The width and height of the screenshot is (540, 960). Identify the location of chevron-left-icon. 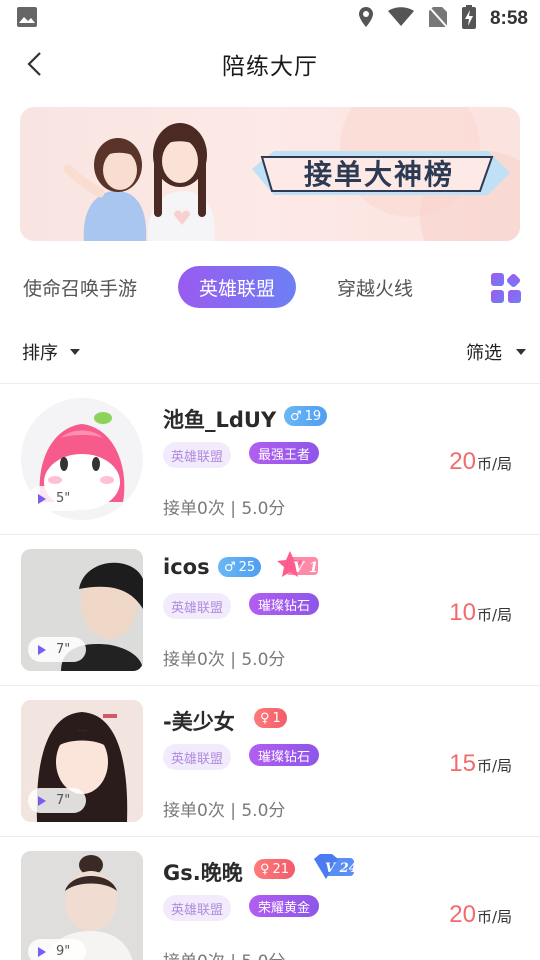
(34, 64).